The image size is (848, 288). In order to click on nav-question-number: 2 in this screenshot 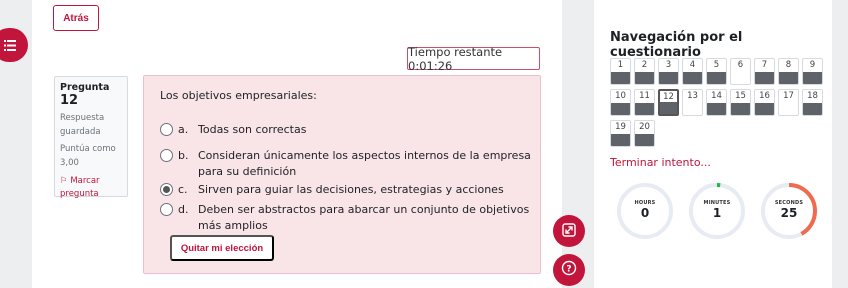, I will do `click(644, 65)`.